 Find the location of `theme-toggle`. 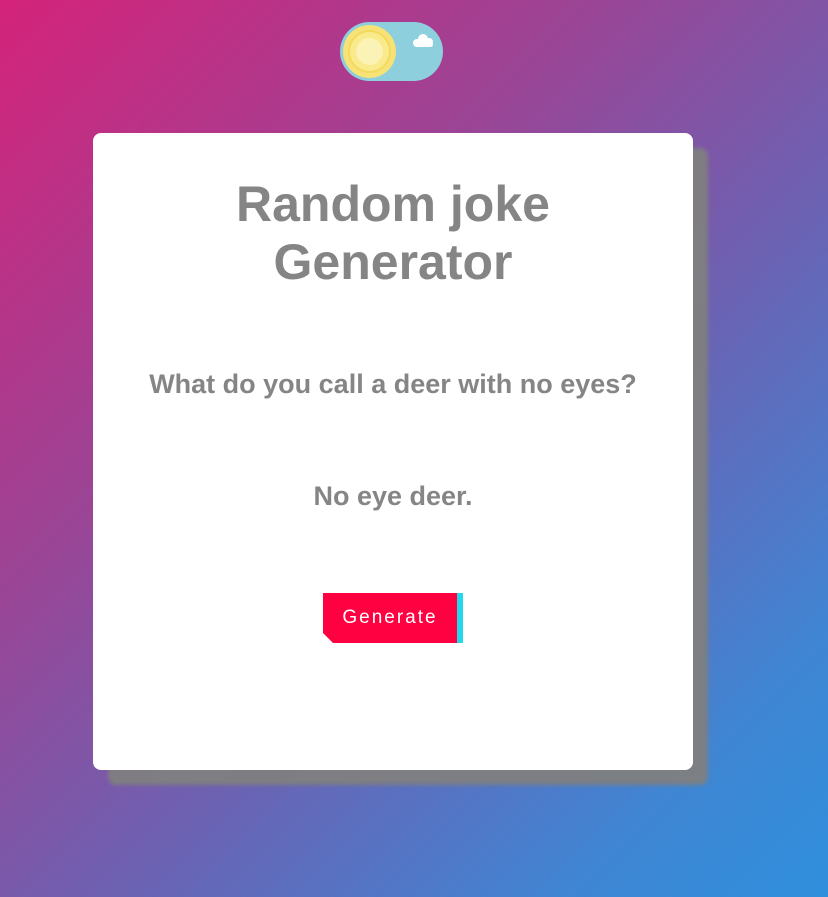

theme-toggle is located at coordinates (391, 51).